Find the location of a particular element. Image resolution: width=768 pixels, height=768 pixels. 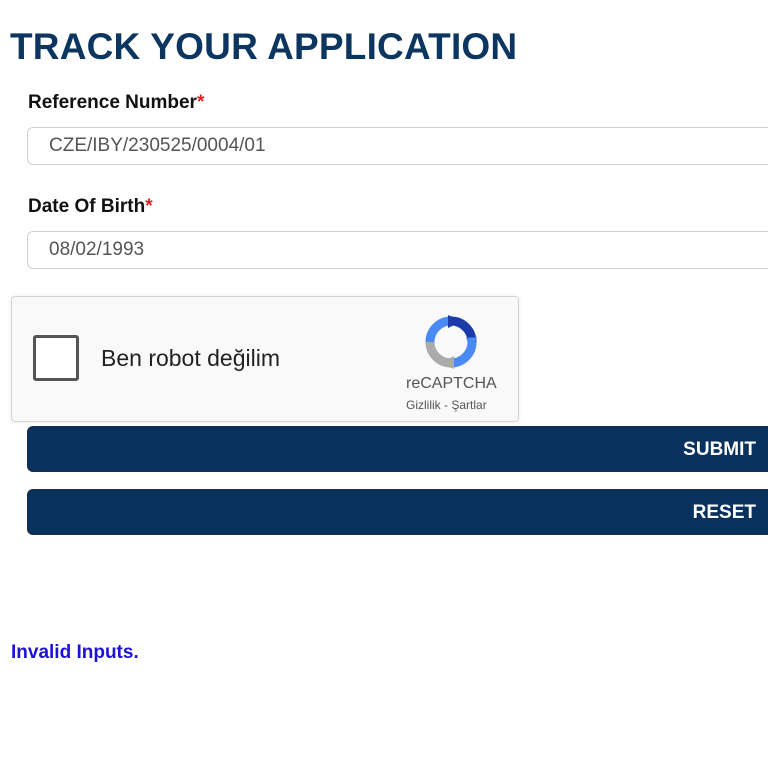

date-of-birth-input is located at coordinates (388, 249).